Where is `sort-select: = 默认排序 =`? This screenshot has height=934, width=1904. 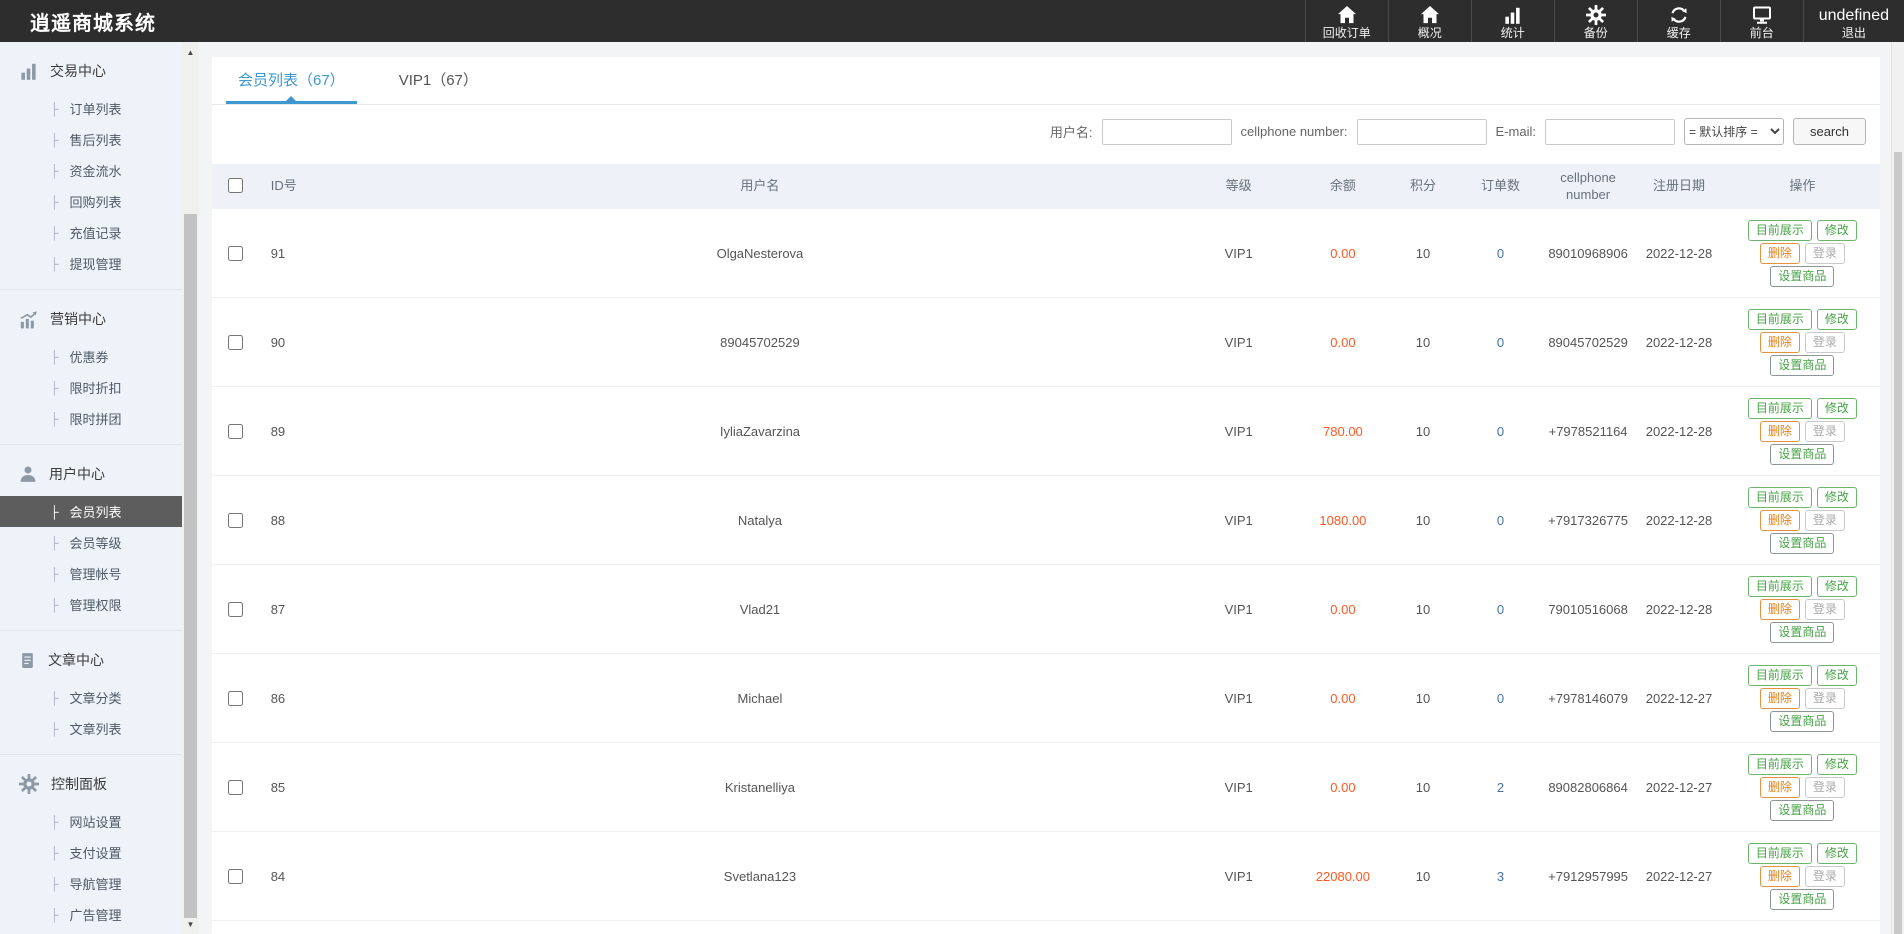
sort-select: = 默认排序 = is located at coordinates (1733, 131).